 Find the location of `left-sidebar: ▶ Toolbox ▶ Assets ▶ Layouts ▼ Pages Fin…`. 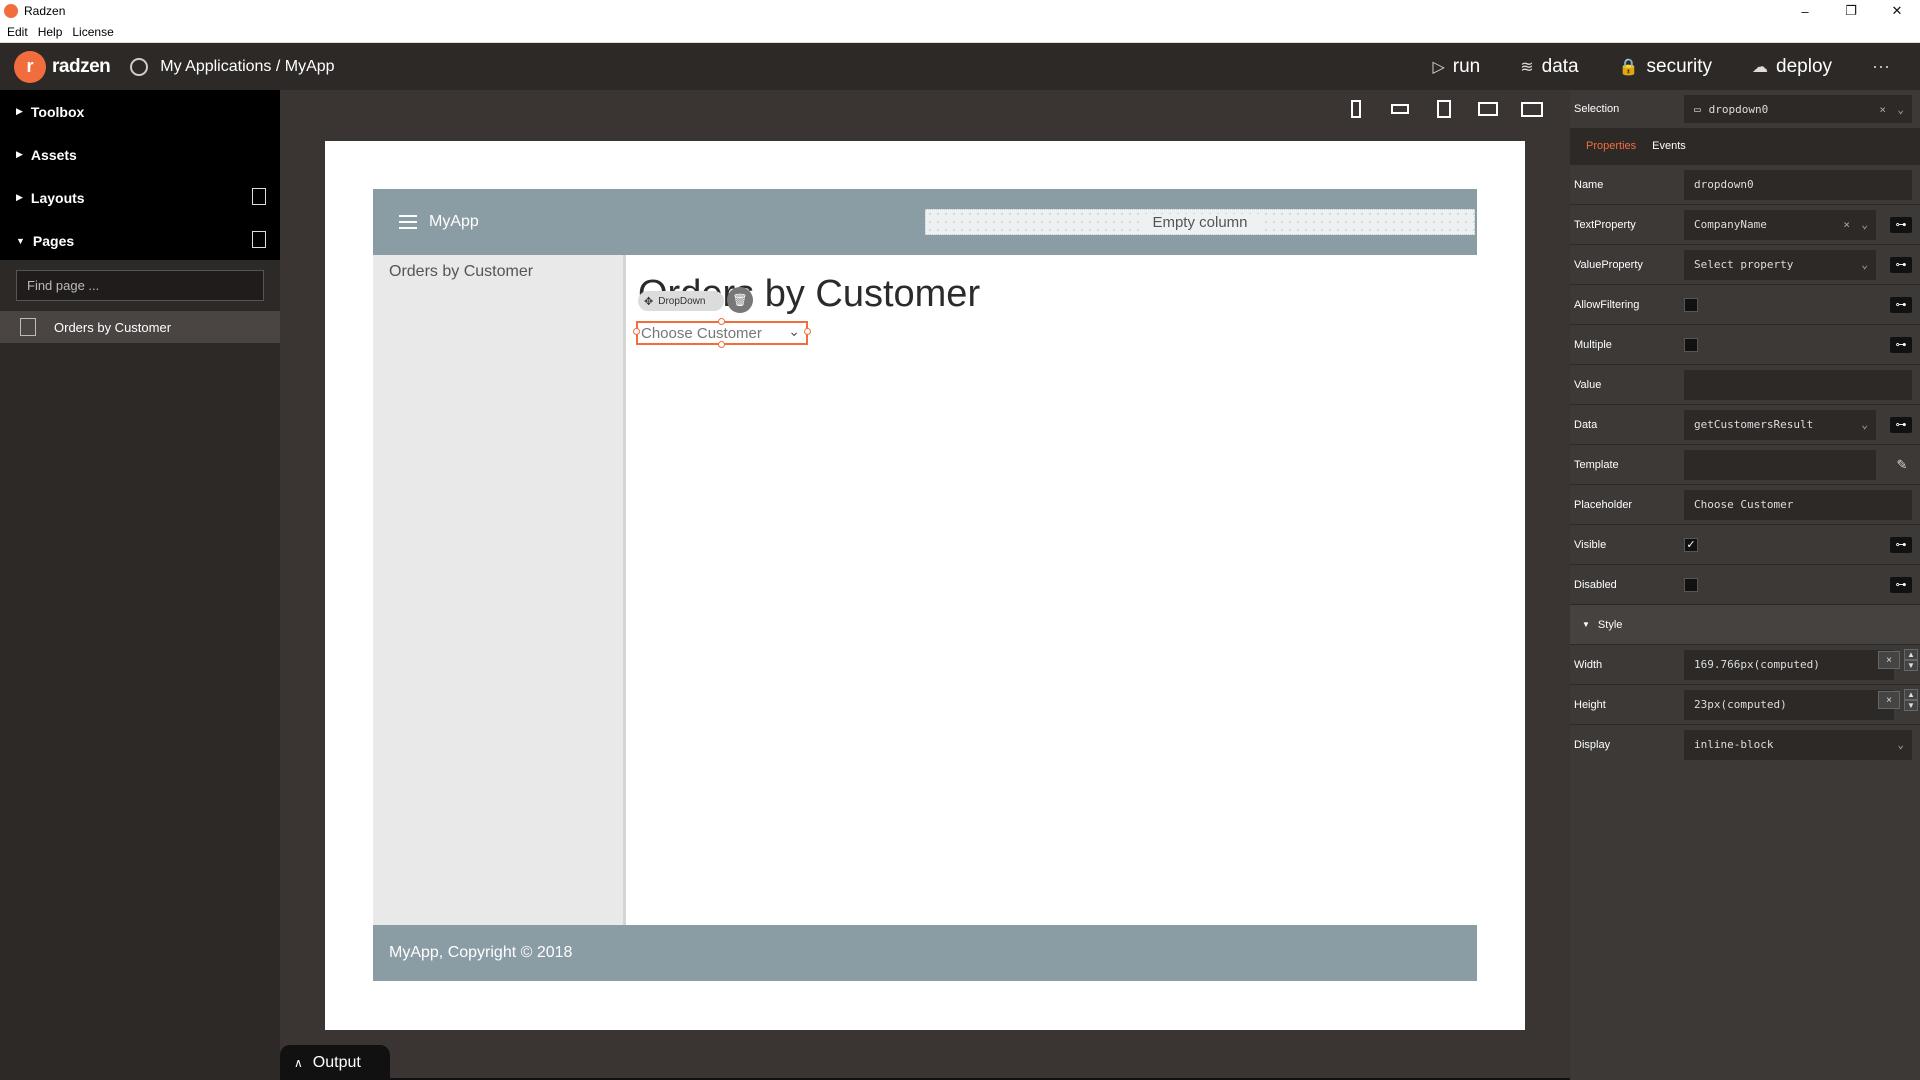

left-sidebar: ▶ Toolbox ▶ Assets ▶ Layouts ▼ Pages Fin… is located at coordinates (140, 585).